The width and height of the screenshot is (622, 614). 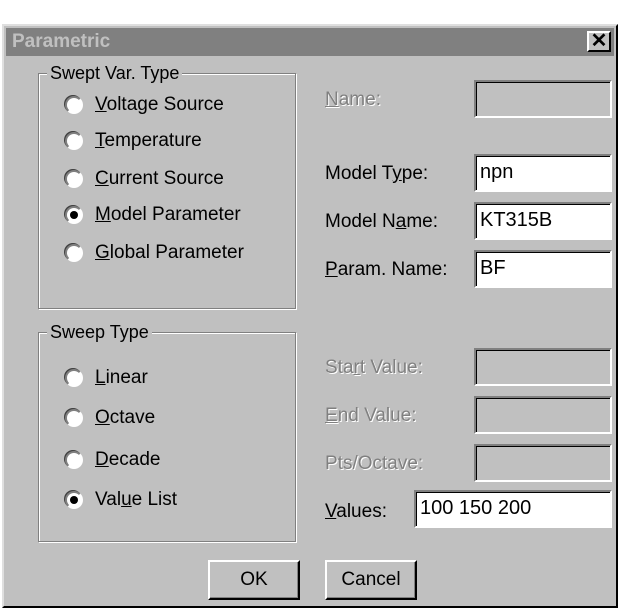 I want to click on values-label: Values:, so click(x=356, y=511).